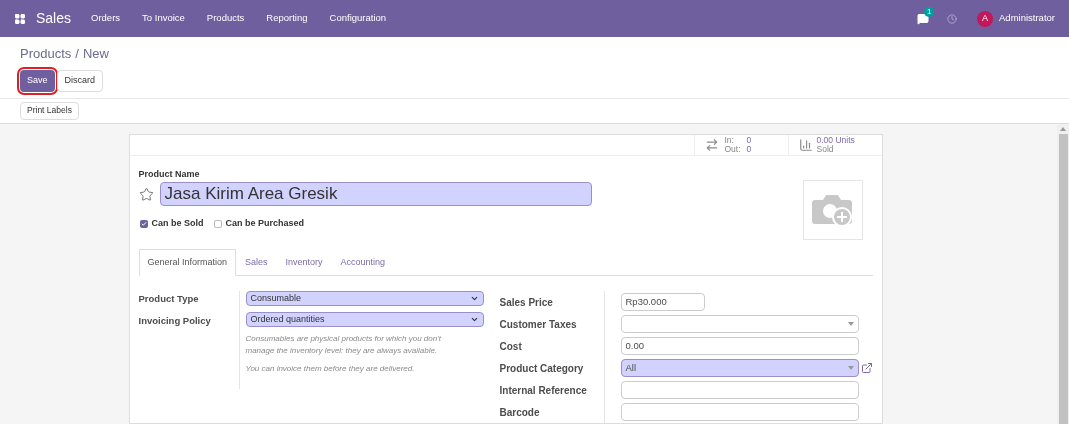 This screenshot has height=424, width=1069. What do you see at coordinates (363, 262) in the screenshot?
I see `form-tab: Accounting` at bounding box center [363, 262].